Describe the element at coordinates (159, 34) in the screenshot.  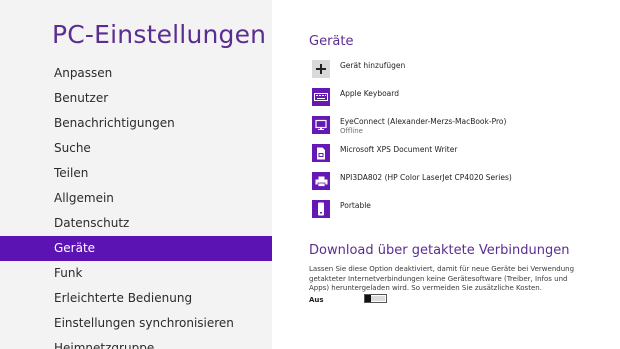
I see `app-title: PC-Einstellungen` at that location.